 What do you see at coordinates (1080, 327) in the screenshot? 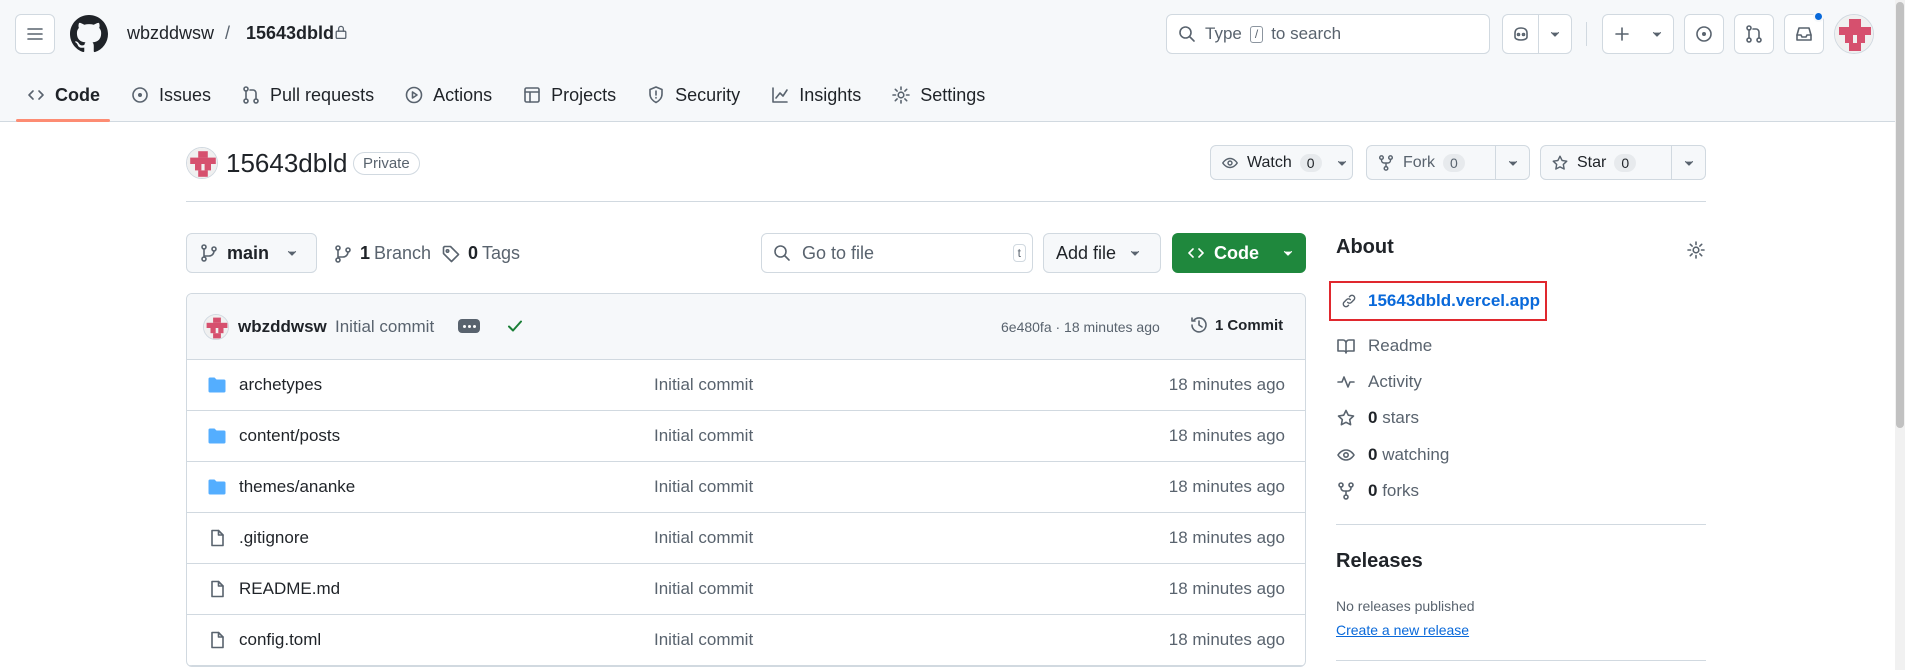
I see `commit-sha-time: 6e480fa · 18 minutes ago` at bounding box center [1080, 327].